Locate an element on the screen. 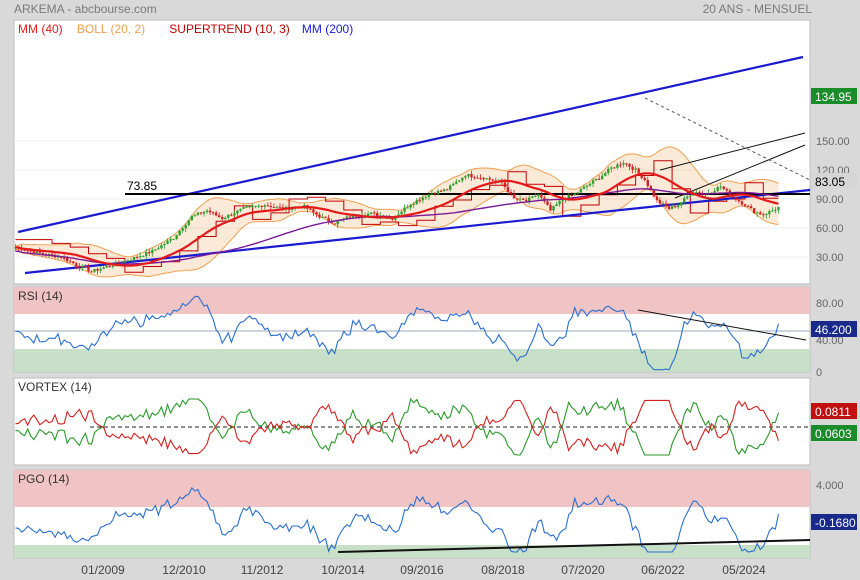 This screenshot has width=860, height=580. price-tick-label: 90.00 is located at coordinates (830, 200).